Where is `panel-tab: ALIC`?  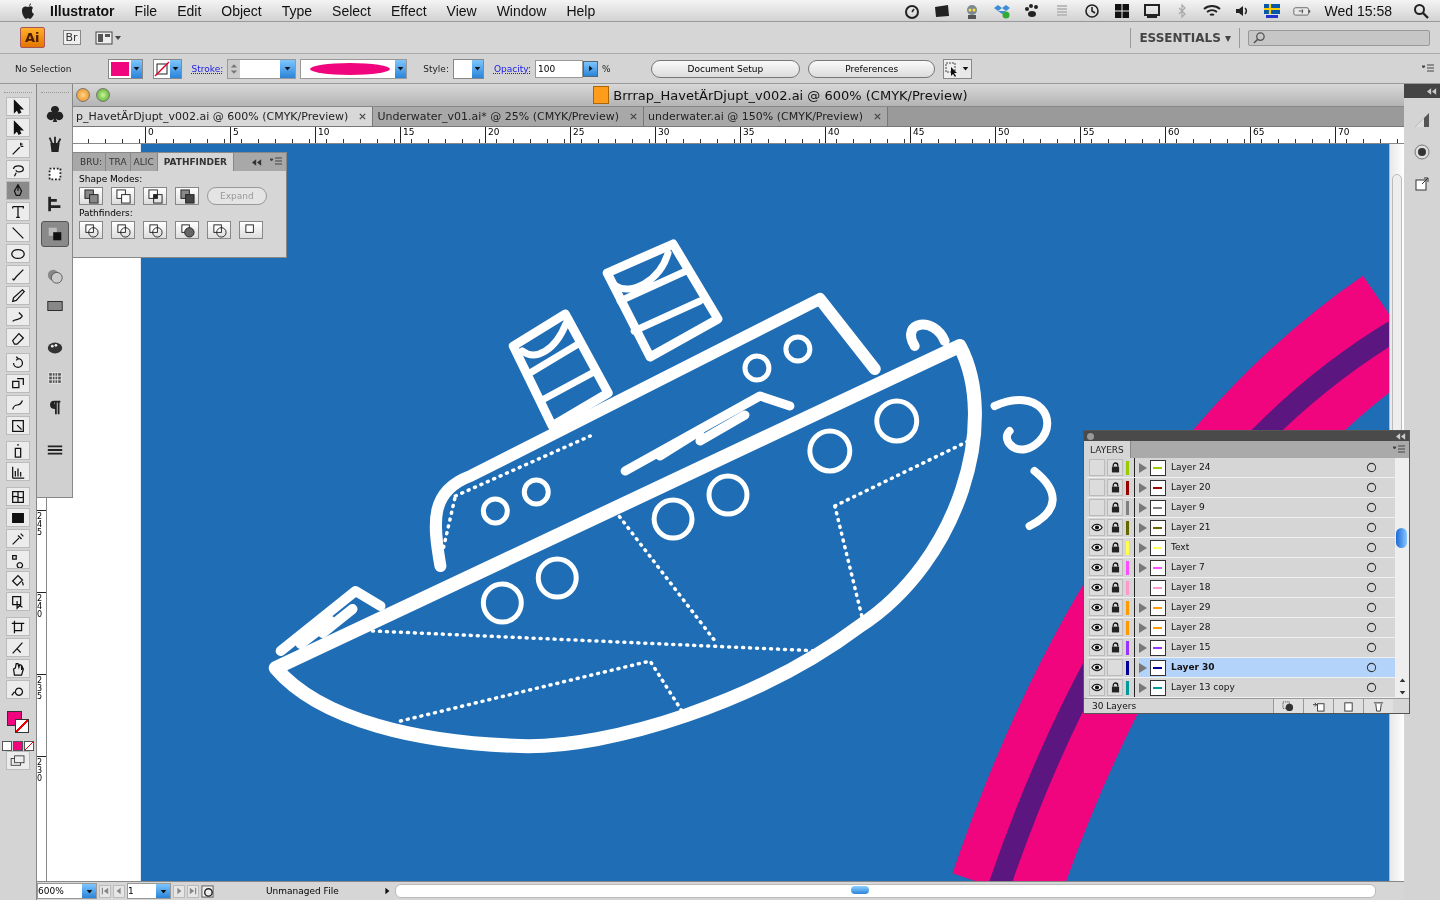 panel-tab: ALIC is located at coordinates (144, 162).